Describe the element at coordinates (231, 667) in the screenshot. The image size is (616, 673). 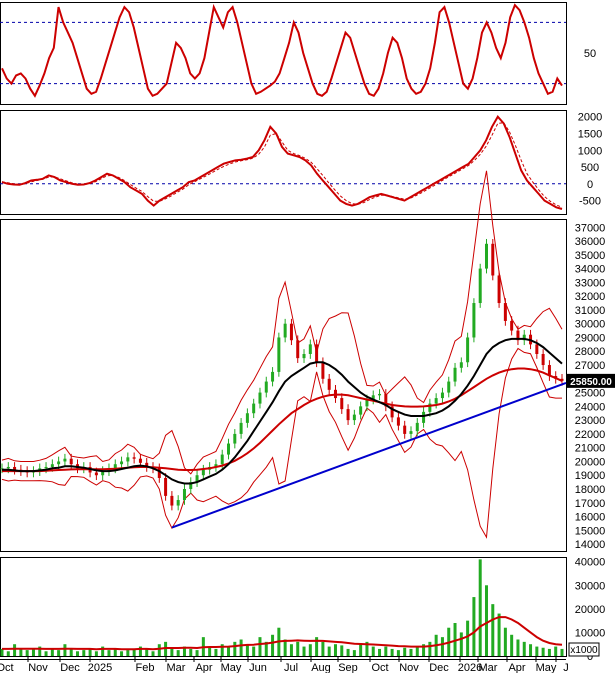
I see `month-label: May` at that location.